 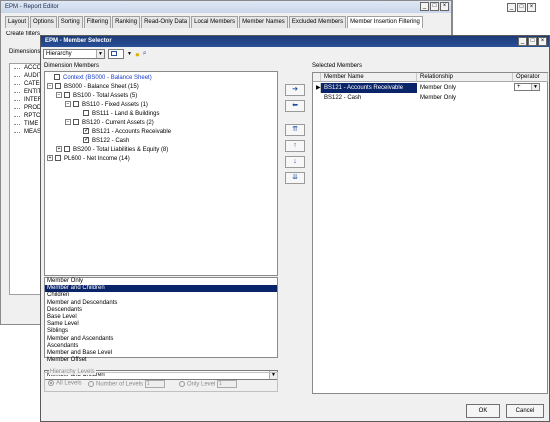 What do you see at coordinates (295, 178) in the screenshot?
I see `move-bottom-button: ⇊` at bounding box center [295, 178].